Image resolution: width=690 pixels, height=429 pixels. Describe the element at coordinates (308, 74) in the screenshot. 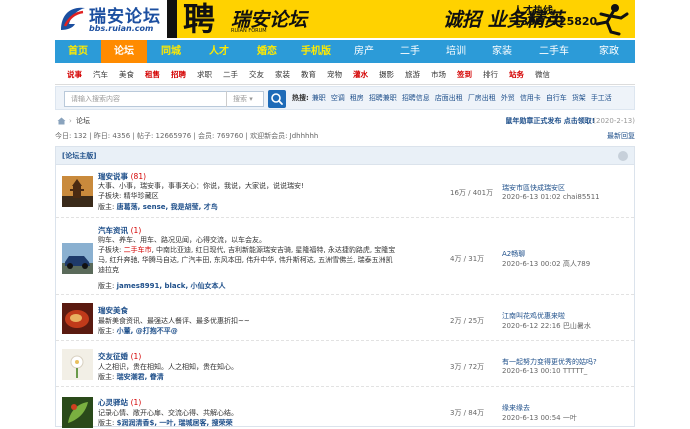

I see `subnav-item: 教育` at that location.